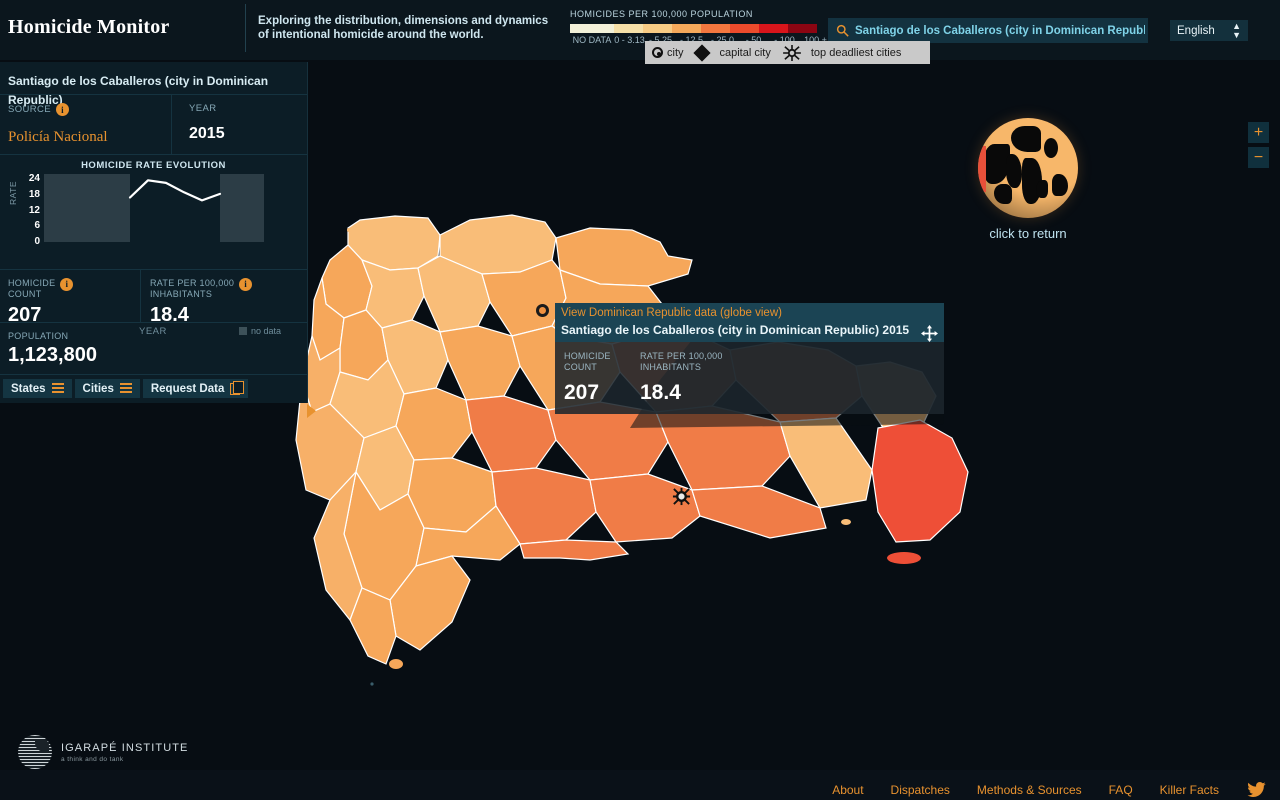 The image size is (1280, 800). Describe the element at coordinates (58, 137) in the screenshot. I see `sidebar-source-value: Policía Nacional` at that location.